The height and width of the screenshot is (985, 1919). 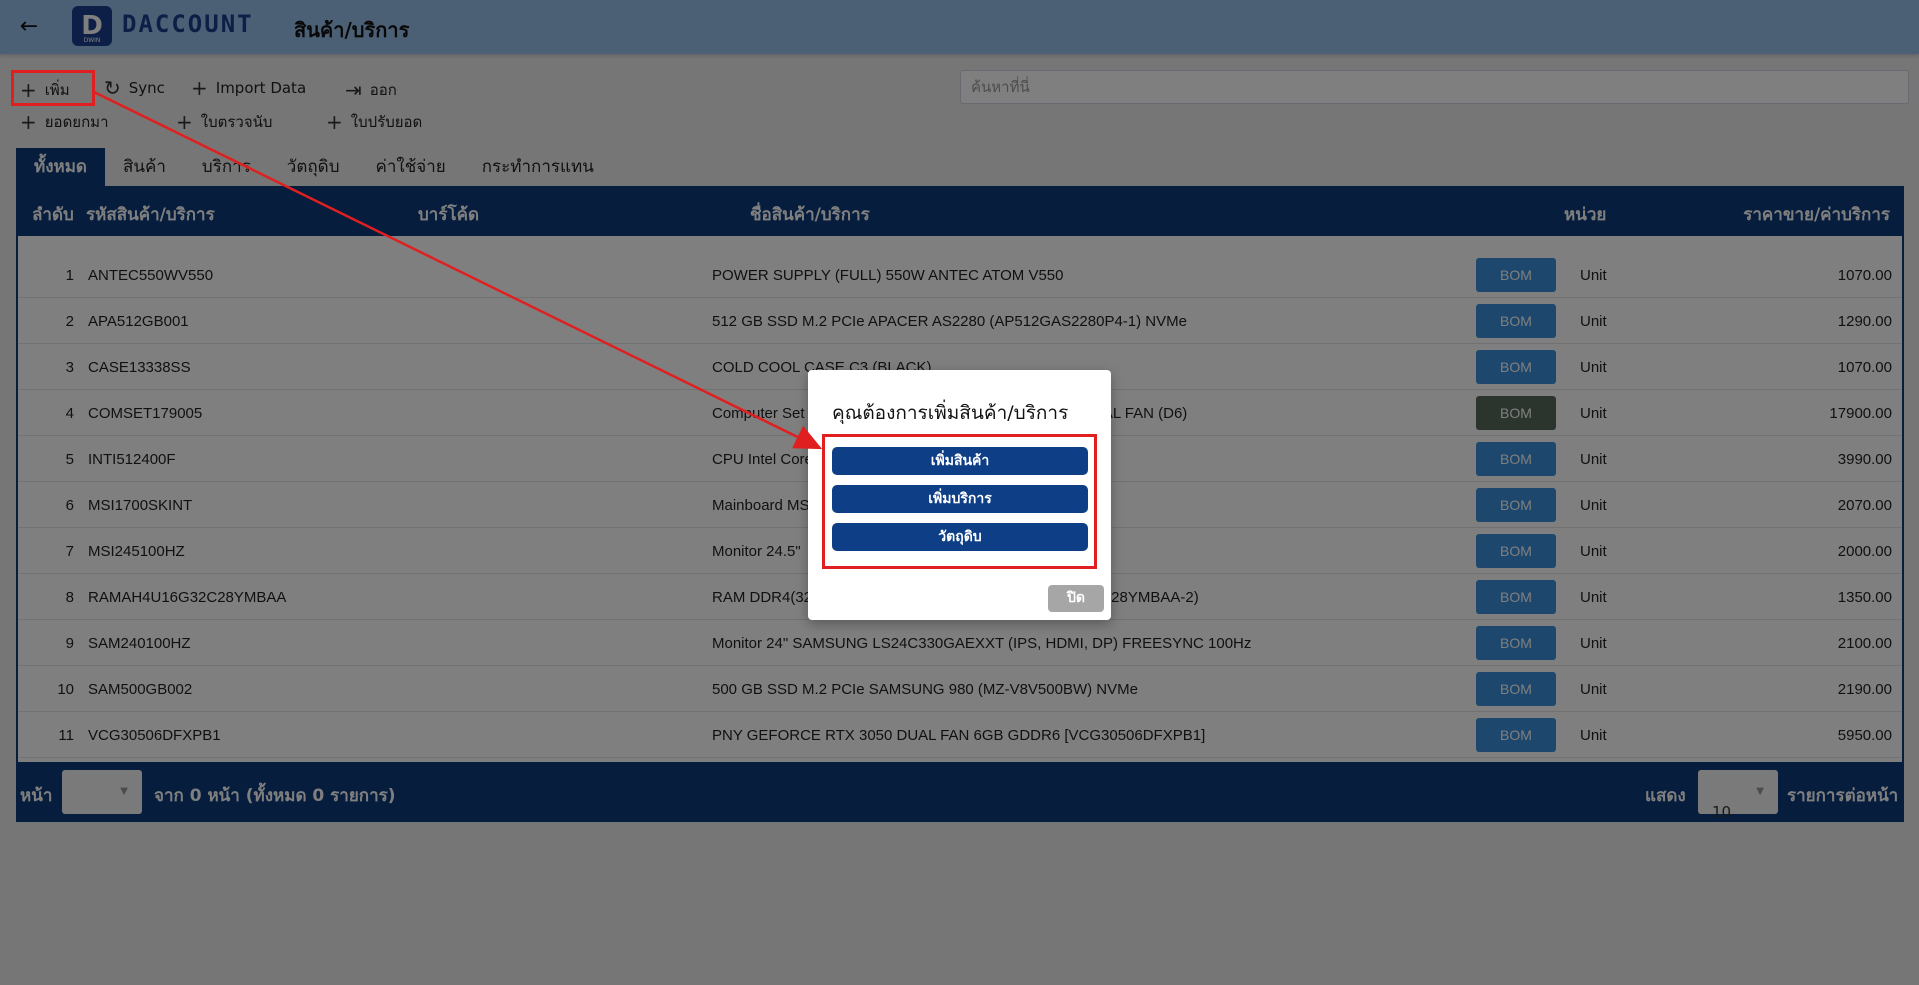 I want to click on add-service-button: เพิ่มบริการ, so click(x=960, y=499).